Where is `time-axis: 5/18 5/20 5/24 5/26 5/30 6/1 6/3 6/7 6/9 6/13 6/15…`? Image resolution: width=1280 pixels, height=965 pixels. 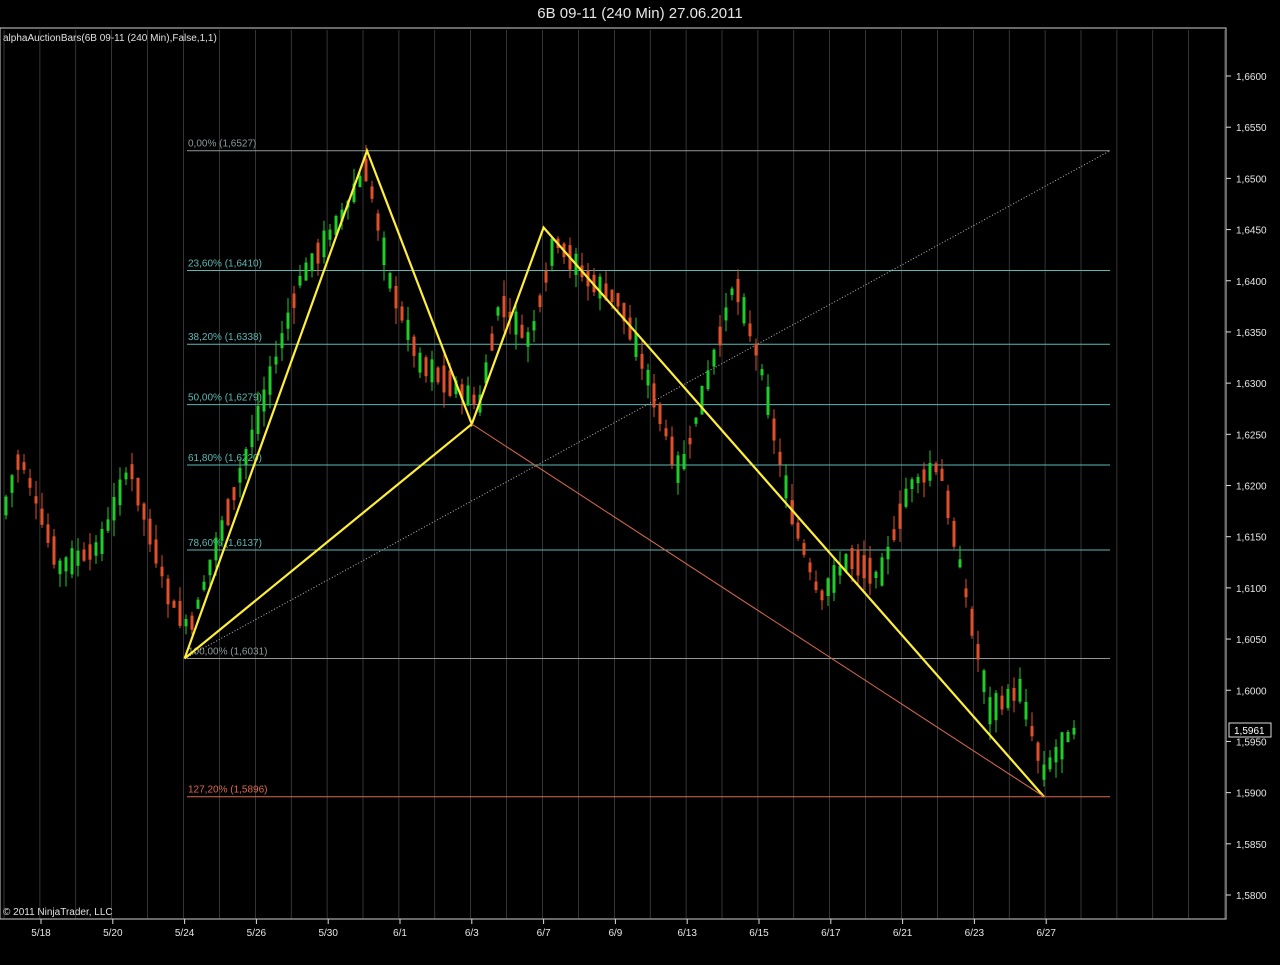 time-axis: 5/18 5/20 5/24 5/26 5/30 6/1 6/3 6/7 6/9 6/13 6/15… is located at coordinates (543, 929).